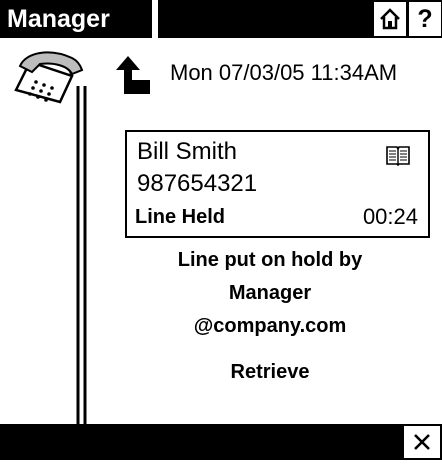 Image resolution: width=442 pixels, height=464 pixels. Describe the element at coordinates (398, 155) in the screenshot. I see `address-book-icon` at that location.